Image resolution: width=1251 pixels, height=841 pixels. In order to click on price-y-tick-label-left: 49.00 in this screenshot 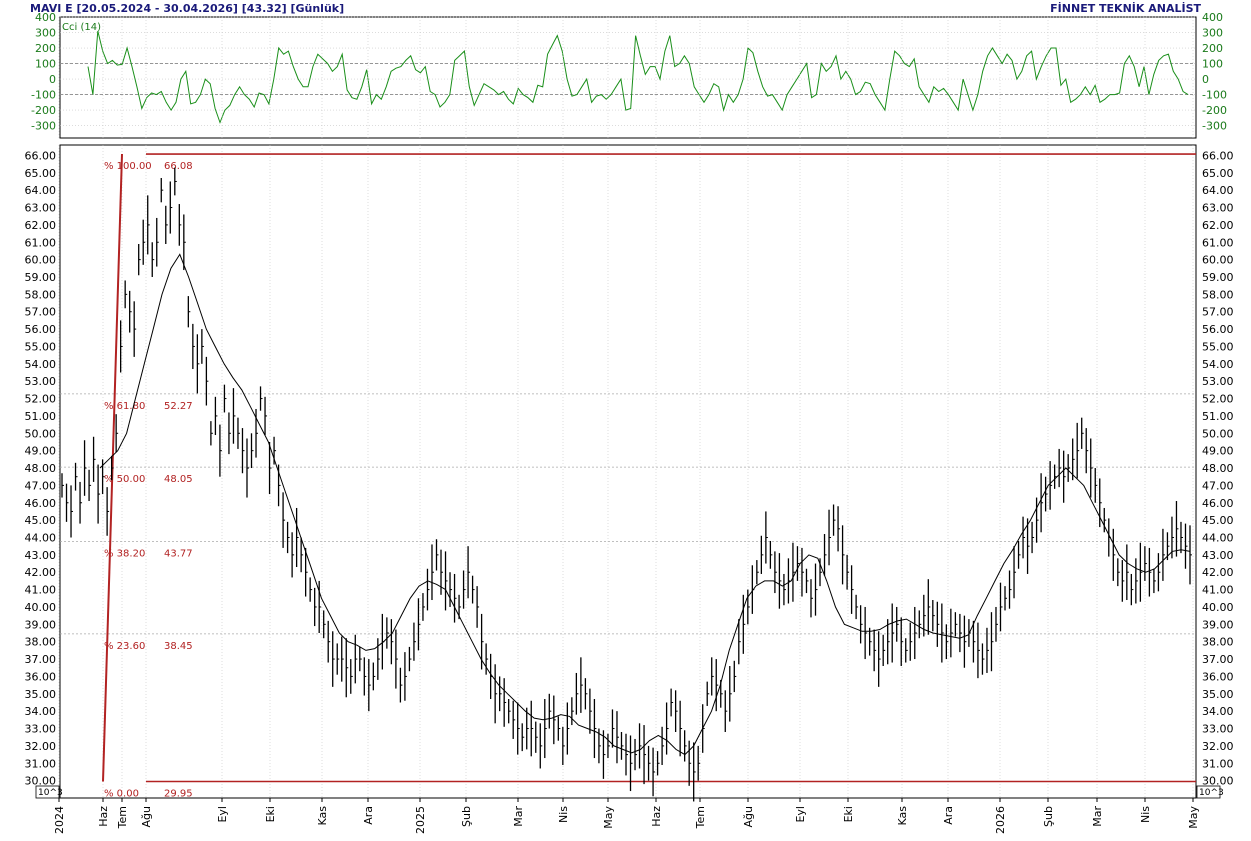, I will do `click(41, 451)`.